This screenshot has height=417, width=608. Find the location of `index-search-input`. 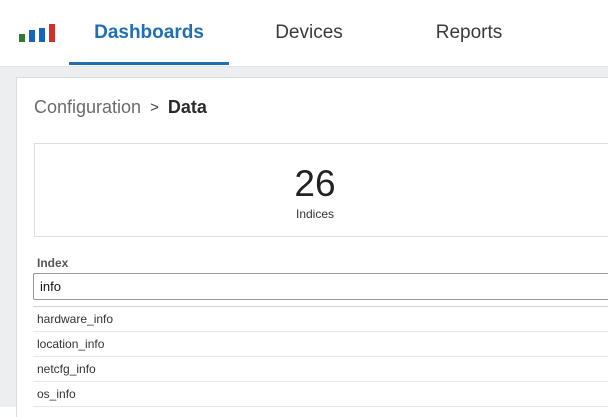

index-search-input is located at coordinates (320, 286).